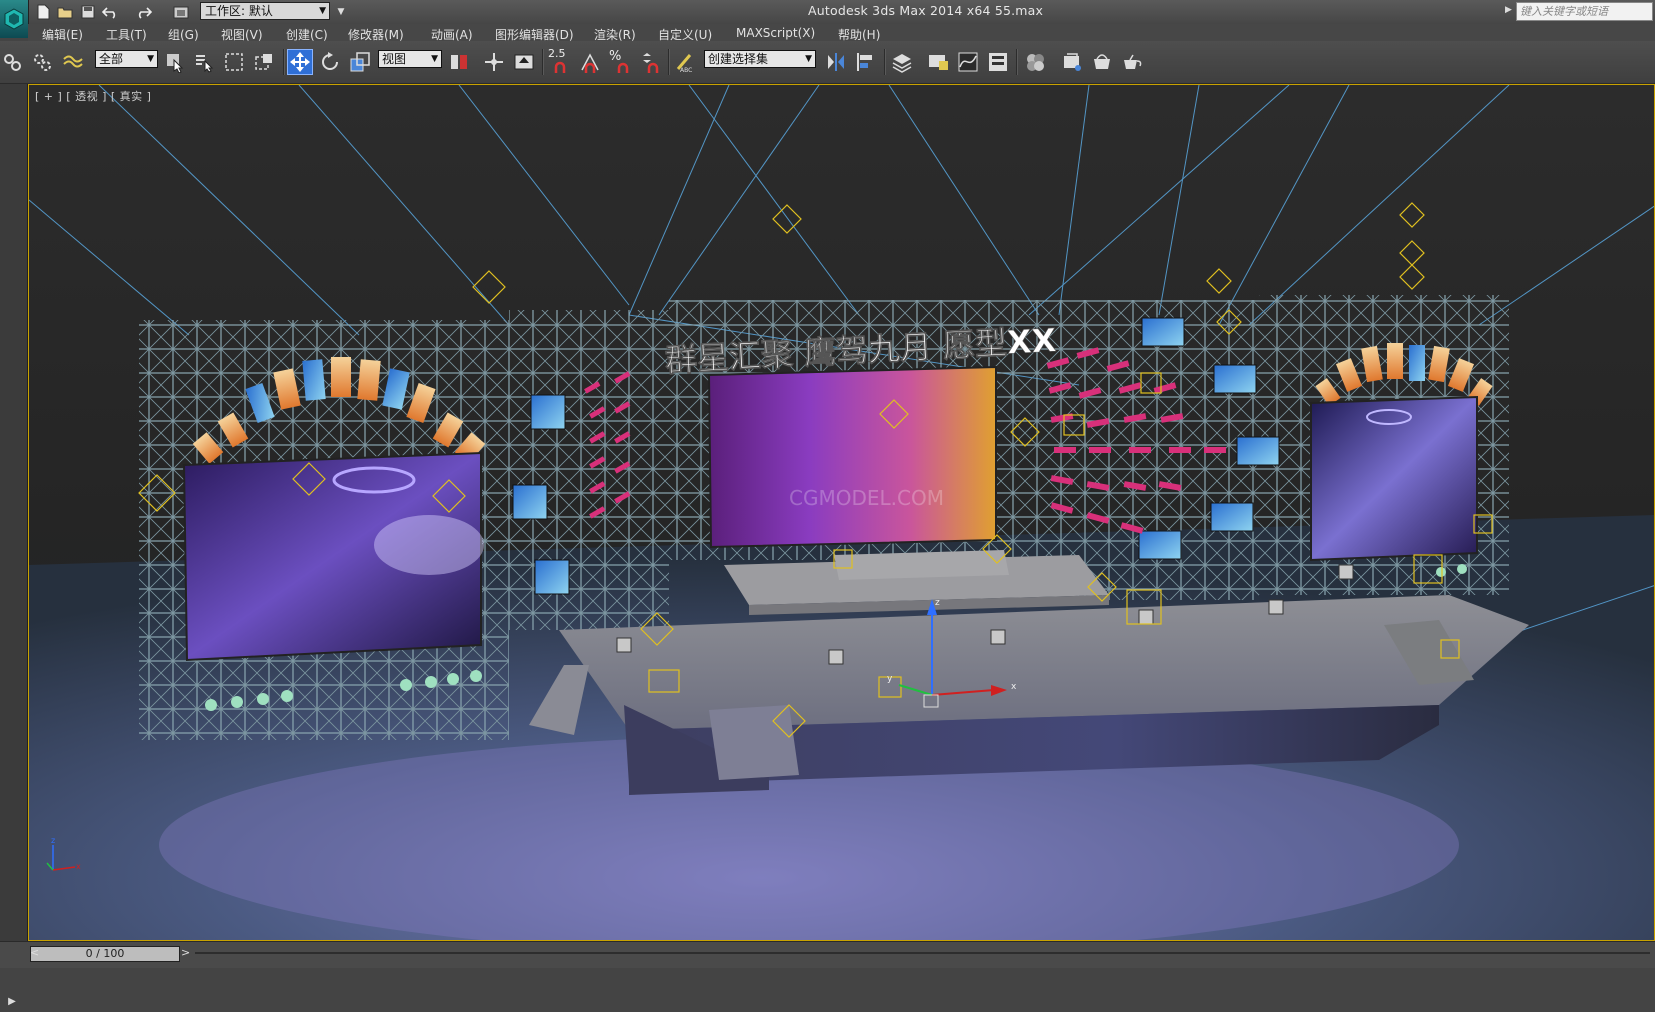 This screenshot has height=1012, width=1655. Describe the element at coordinates (902, 62) in the screenshot. I see `layer-manager-icon` at that location.